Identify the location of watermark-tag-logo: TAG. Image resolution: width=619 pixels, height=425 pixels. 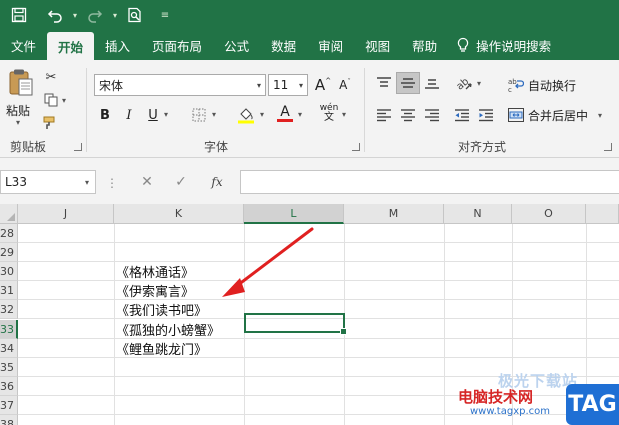
(592, 404).